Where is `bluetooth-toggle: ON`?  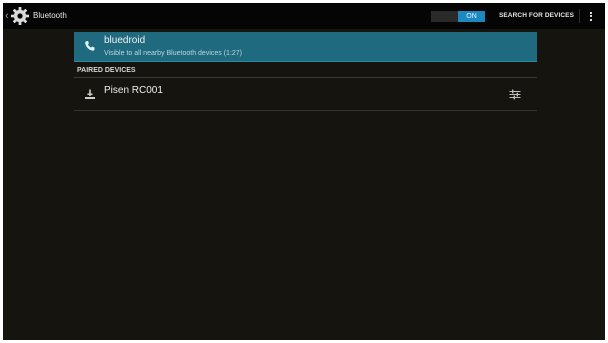 bluetooth-toggle: ON is located at coordinates (458, 16).